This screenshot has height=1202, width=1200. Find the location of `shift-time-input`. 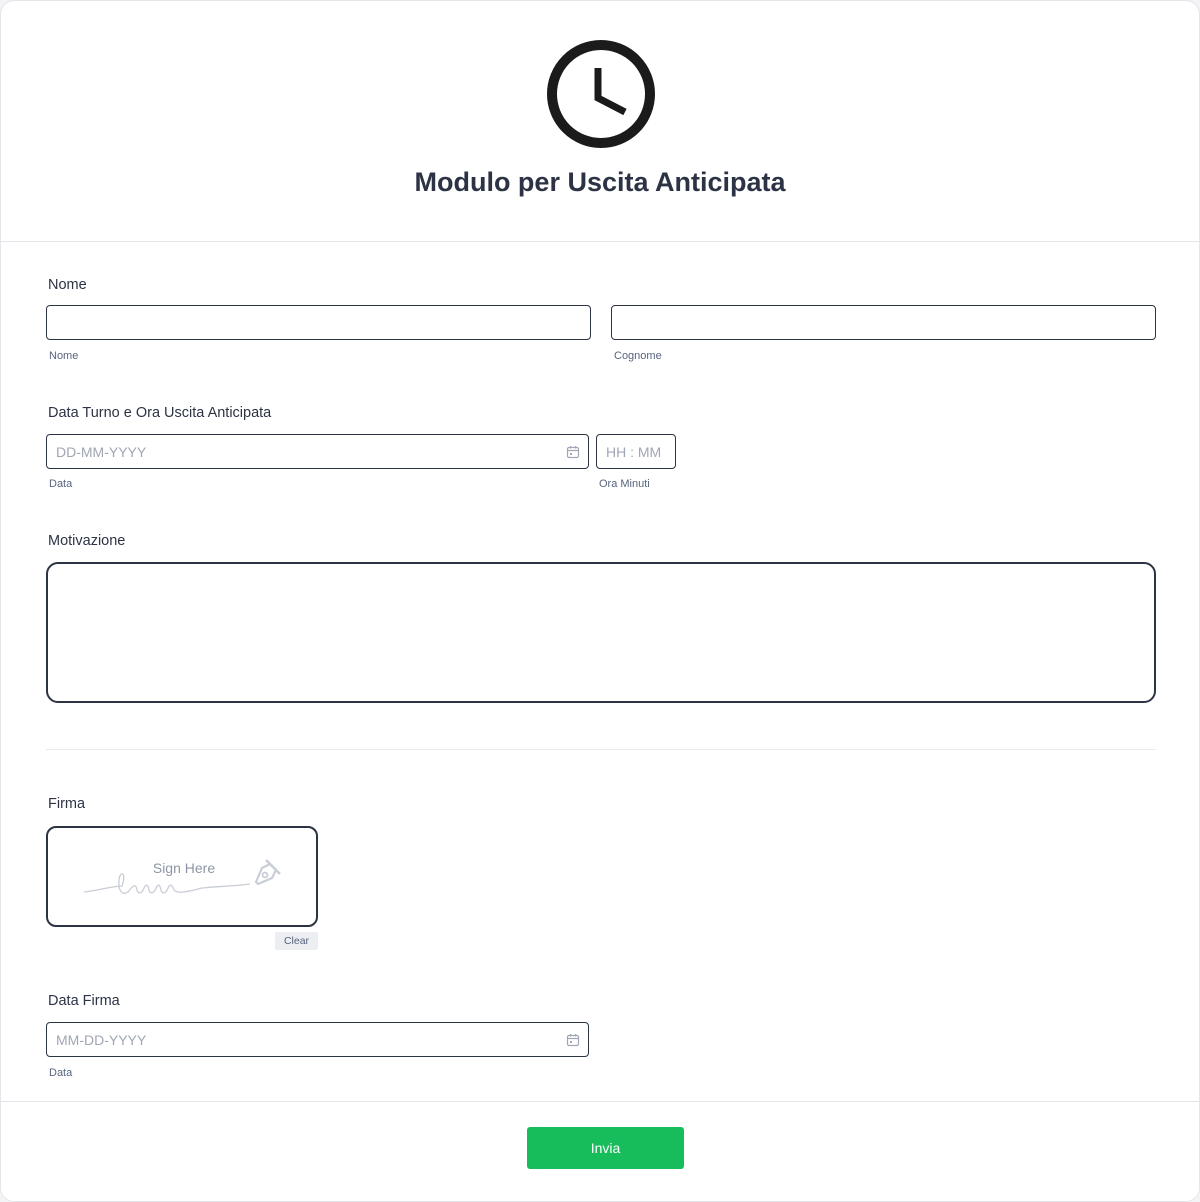

shift-time-input is located at coordinates (636, 451).